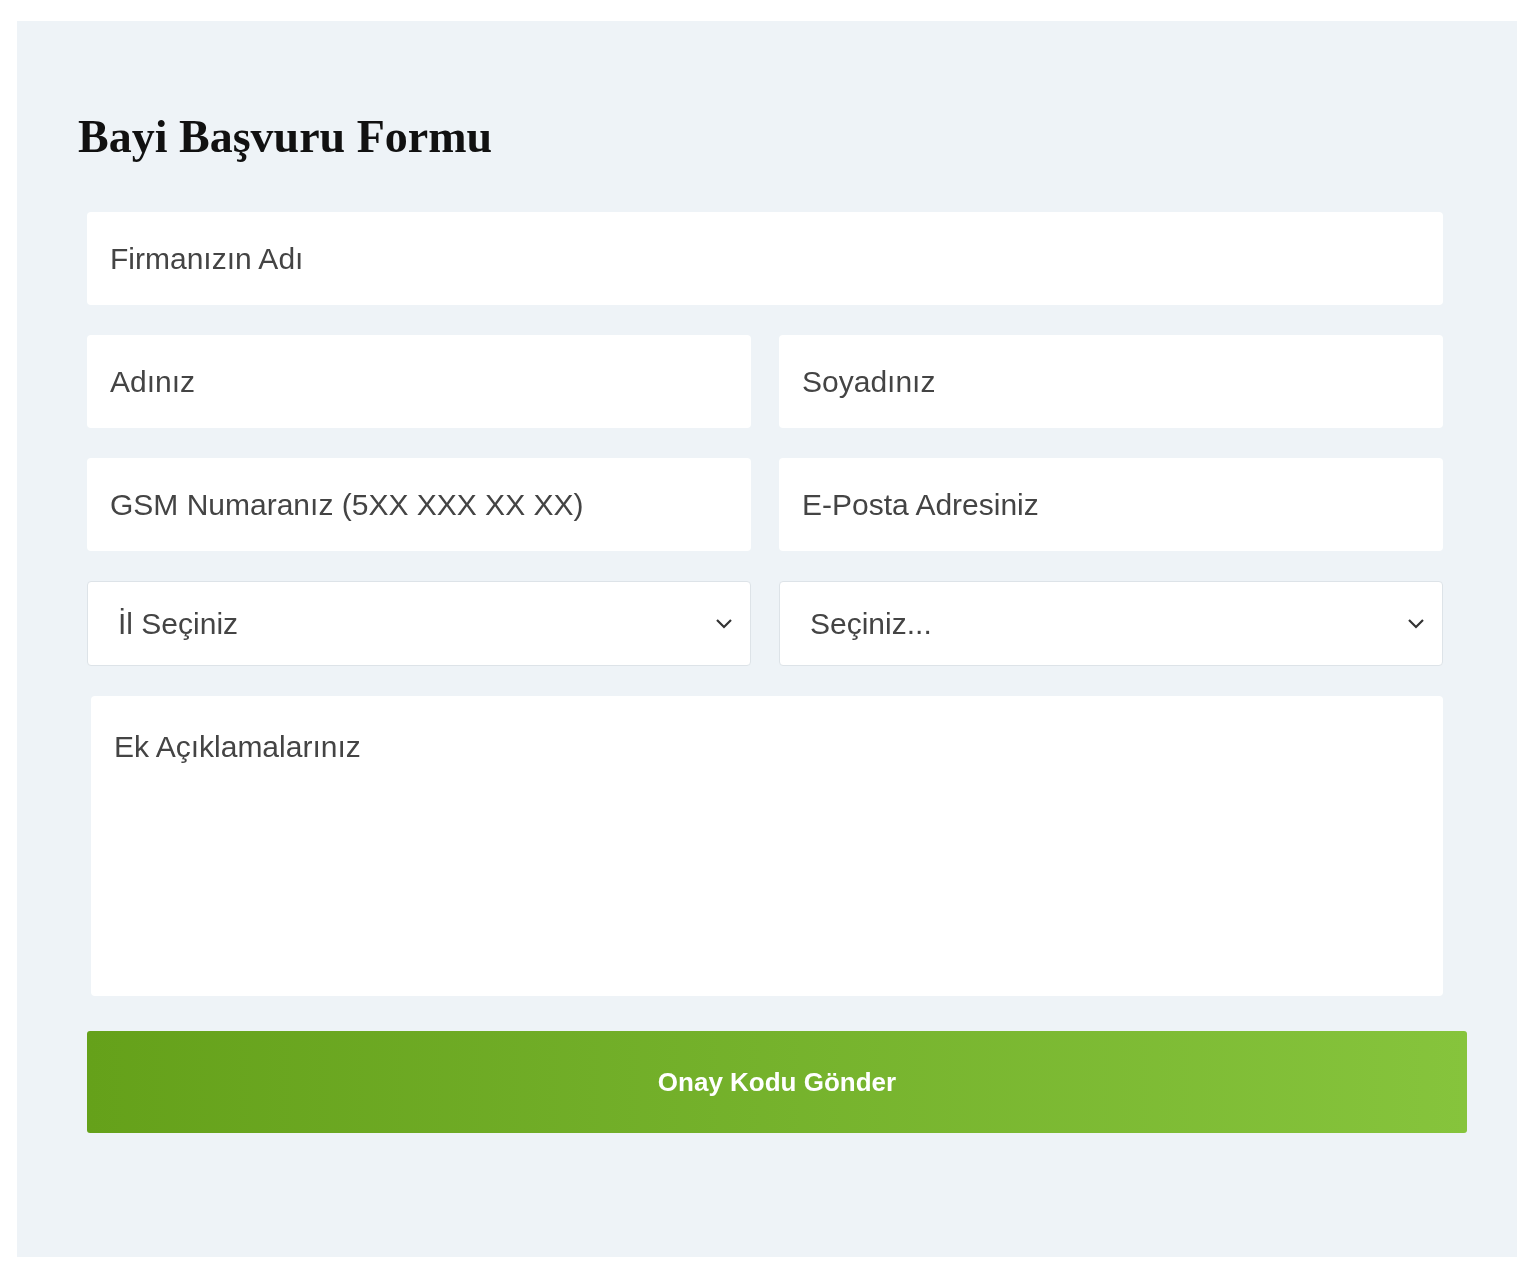 This screenshot has height=1268, width=1536. What do you see at coordinates (285, 137) in the screenshot?
I see `form-title: Bayi Başvuru Formu` at bounding box center [285, 137].